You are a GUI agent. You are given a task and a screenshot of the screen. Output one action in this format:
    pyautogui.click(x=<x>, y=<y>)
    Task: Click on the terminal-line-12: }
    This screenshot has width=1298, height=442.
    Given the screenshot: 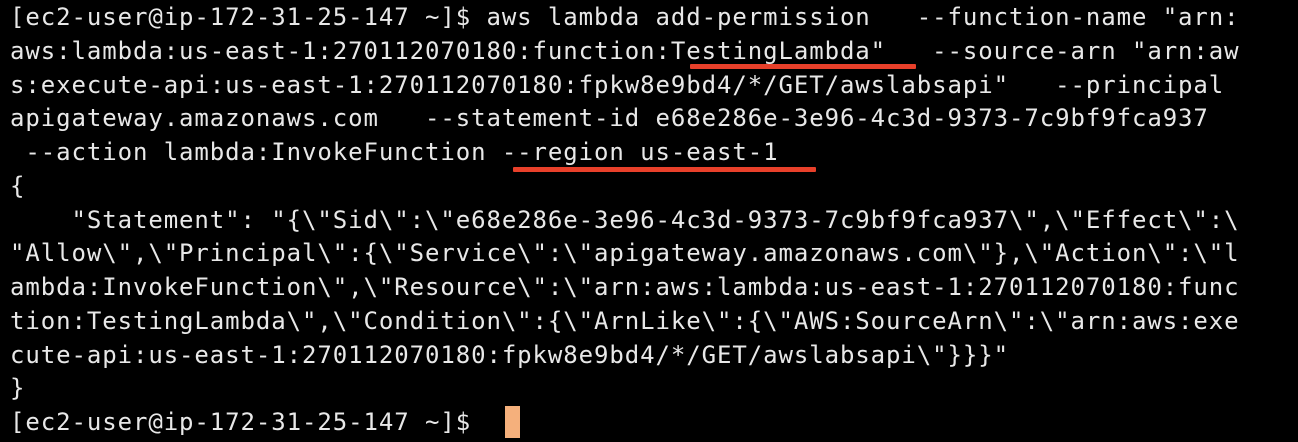 What is the action you would take?
    pyautogui.click(x=18, y=388)
    